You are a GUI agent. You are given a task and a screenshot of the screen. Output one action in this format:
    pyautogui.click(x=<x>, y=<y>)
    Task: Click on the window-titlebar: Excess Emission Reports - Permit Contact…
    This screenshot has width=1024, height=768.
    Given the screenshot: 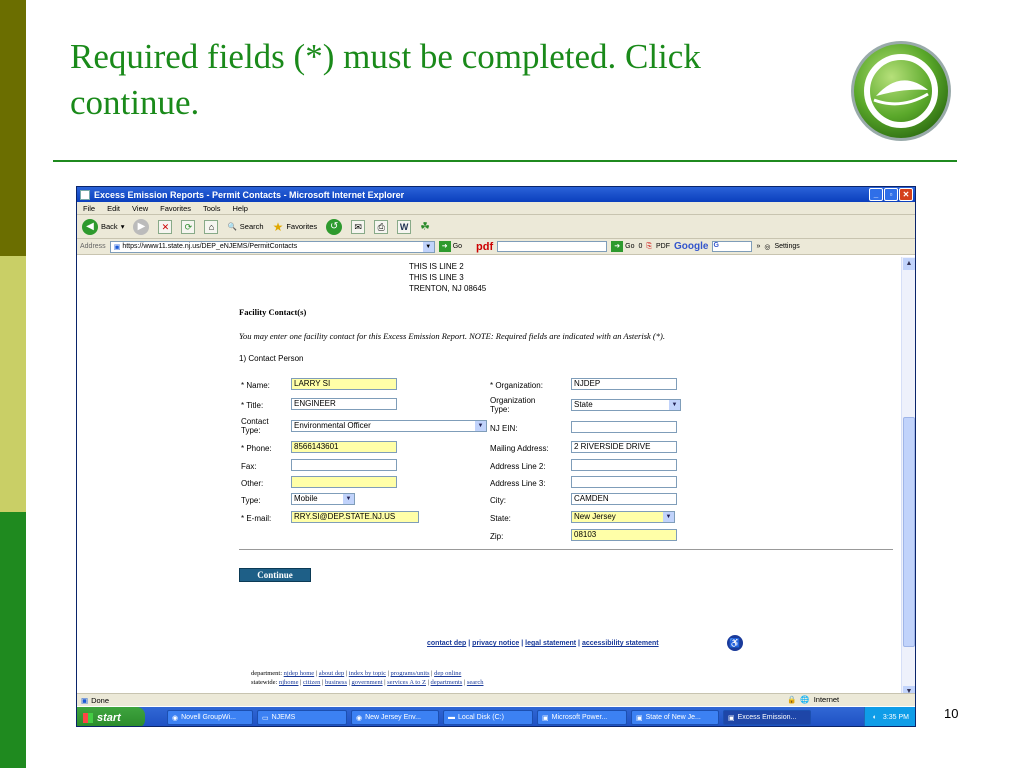 What is the action you would take?
    pyautogui.click(x=496, y=194)
    